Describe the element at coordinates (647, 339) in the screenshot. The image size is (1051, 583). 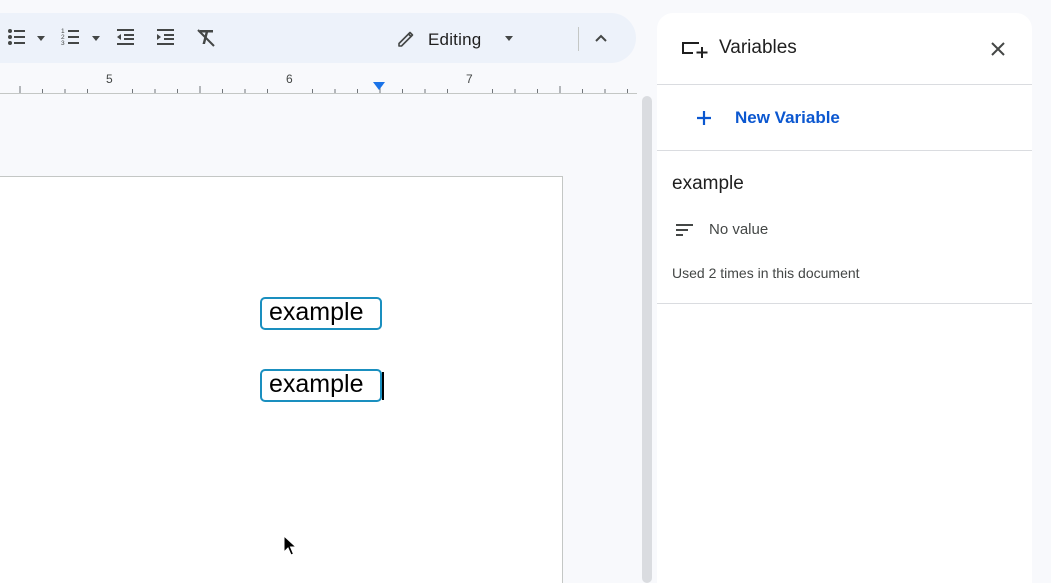
I see `scrollbar` at that location.